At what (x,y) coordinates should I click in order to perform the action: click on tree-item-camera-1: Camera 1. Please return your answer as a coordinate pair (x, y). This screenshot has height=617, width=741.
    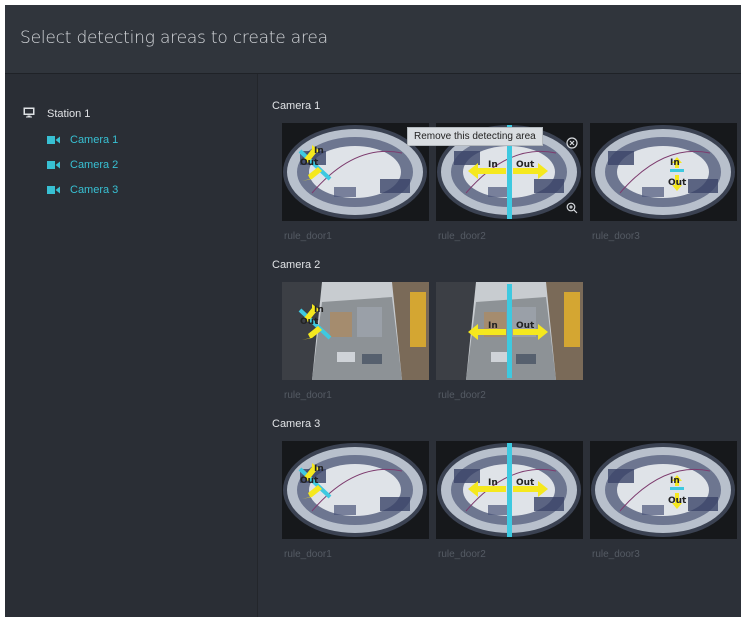
    Looking at the image, I should click on (82, 140).